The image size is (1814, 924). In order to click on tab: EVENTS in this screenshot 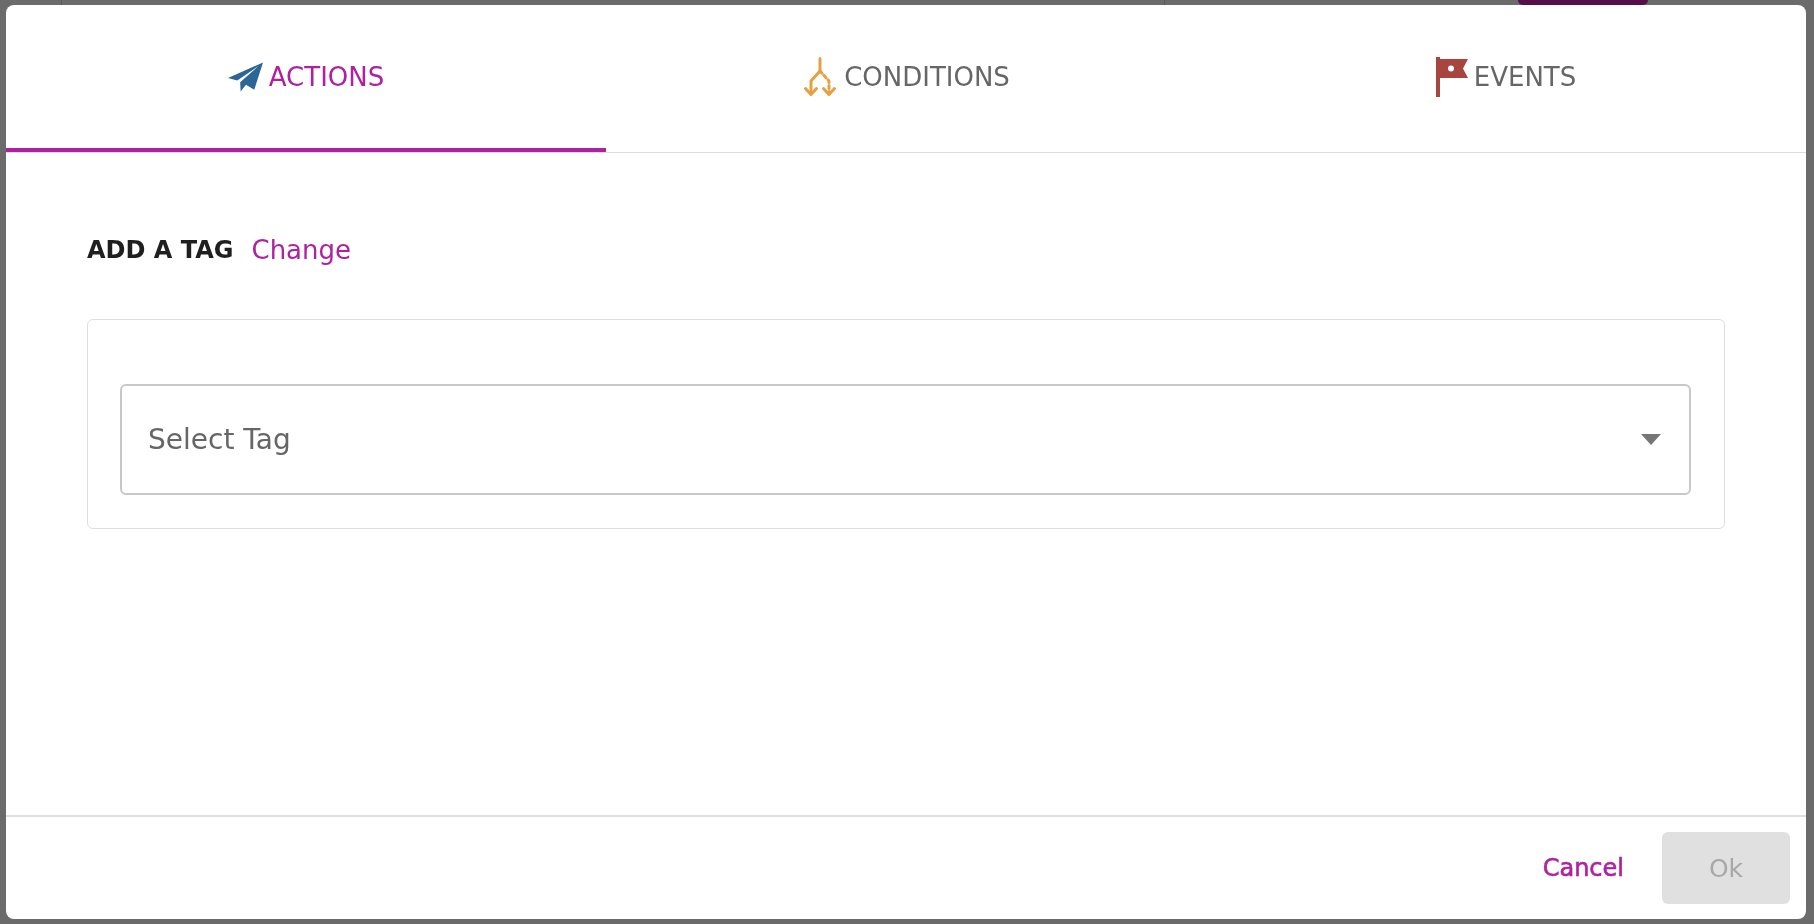, I will do `click(1506, 78)`.